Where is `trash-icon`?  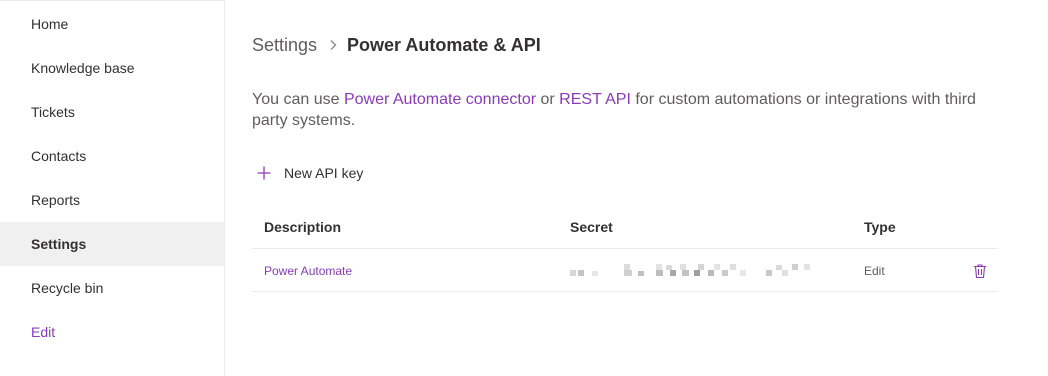 trash-icon is located at coordinates (980, 271).